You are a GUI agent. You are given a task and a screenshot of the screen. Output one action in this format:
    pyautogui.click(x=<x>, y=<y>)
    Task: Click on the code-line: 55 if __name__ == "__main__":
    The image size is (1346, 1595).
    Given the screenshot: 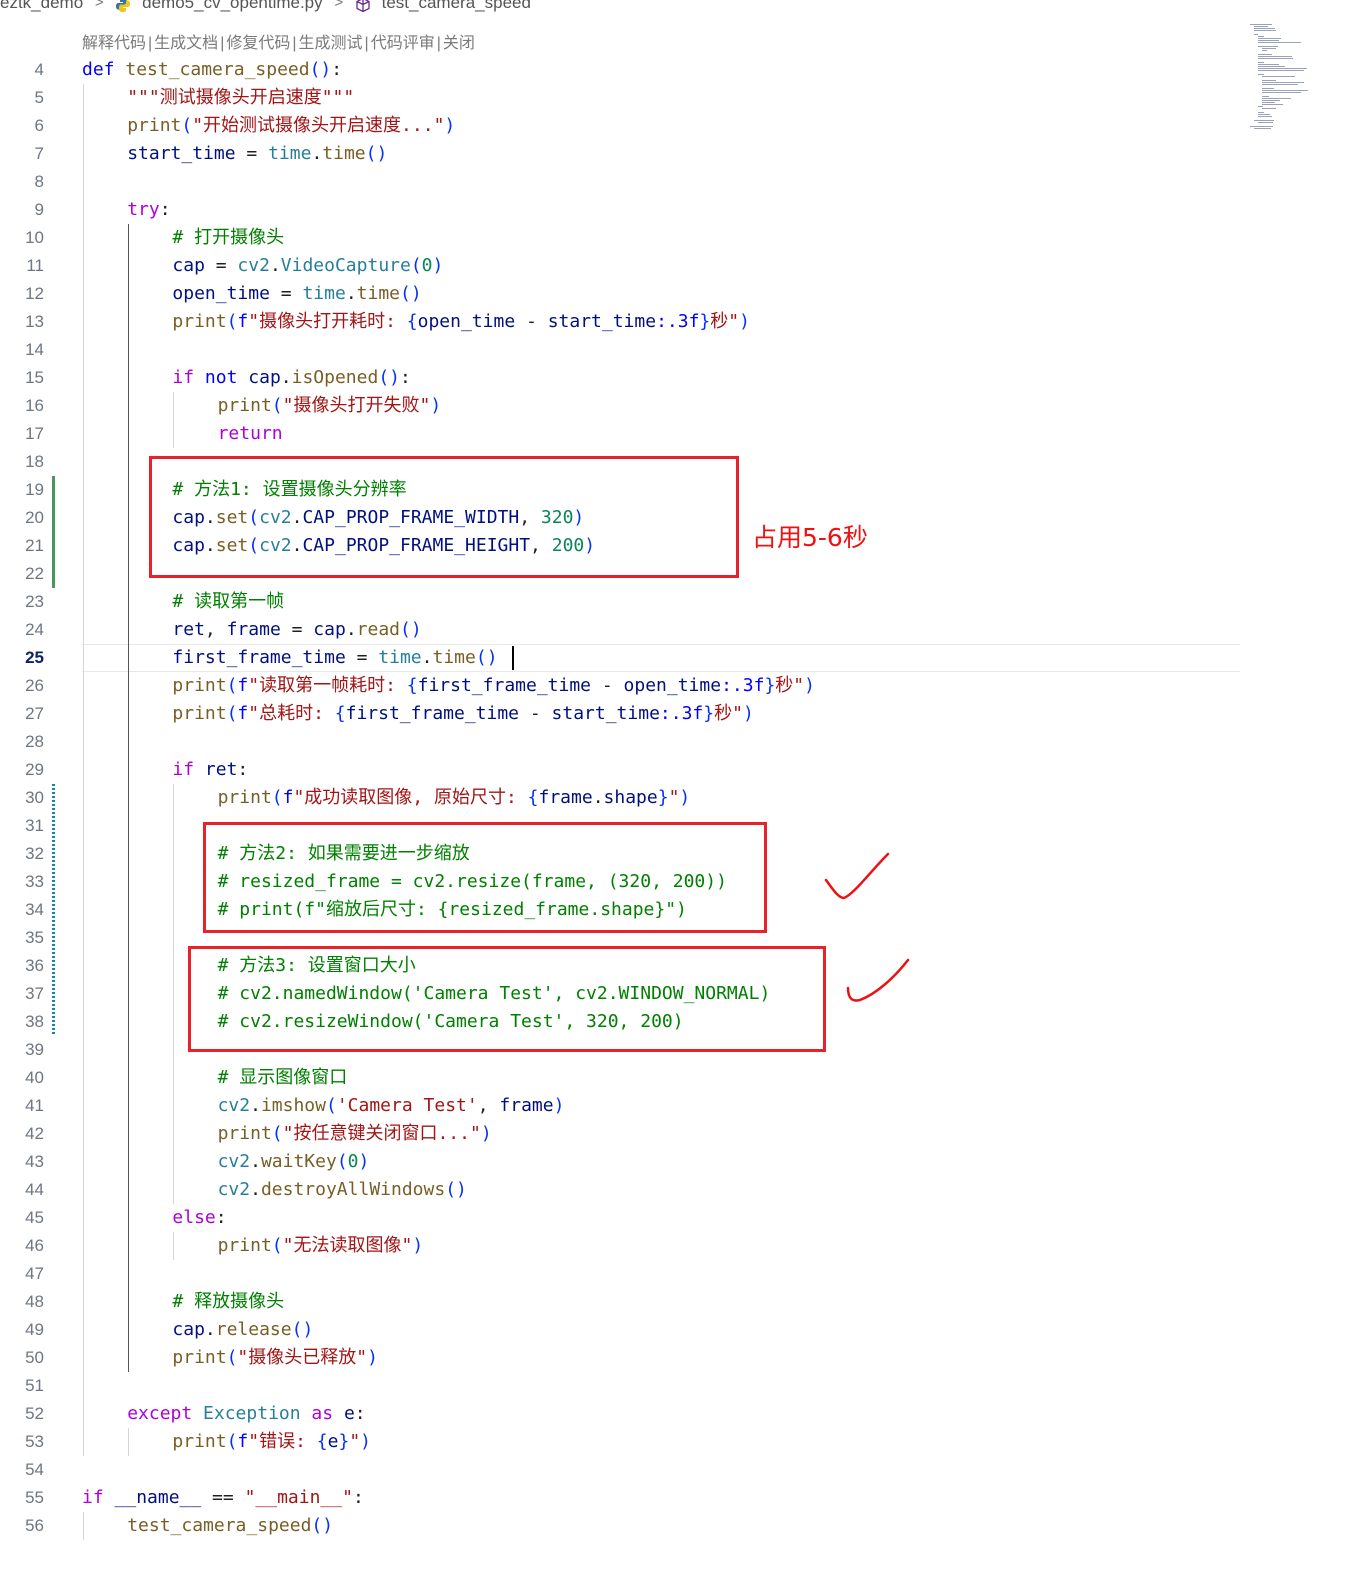 What is the action you would take?
    pyautogui.click(x=620, y=1498)
    